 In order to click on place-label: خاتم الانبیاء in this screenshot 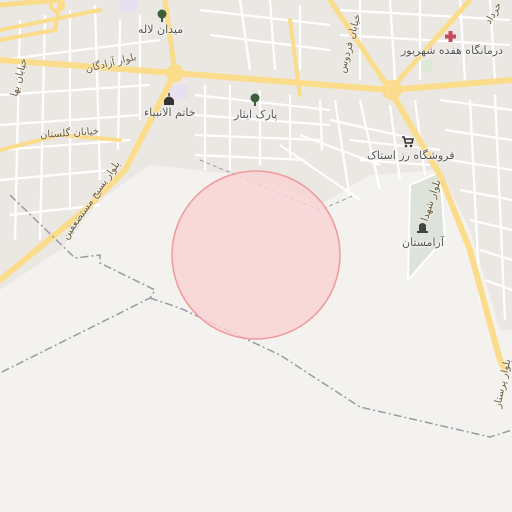, I will do `click(170, 112)`.